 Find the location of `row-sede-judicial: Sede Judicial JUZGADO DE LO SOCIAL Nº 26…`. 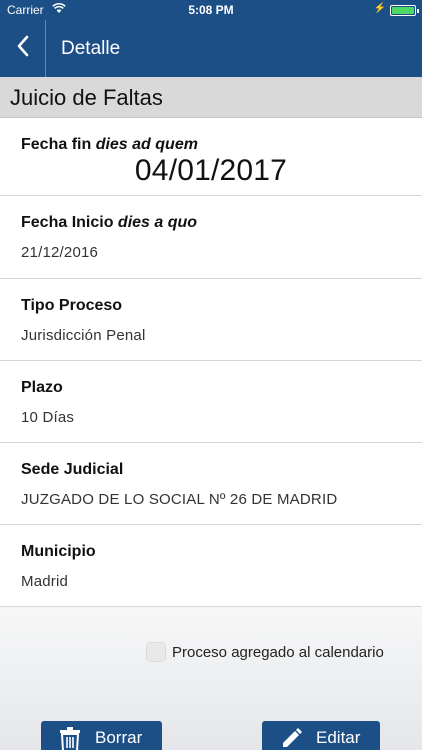

row-sede-judicial: Sede Judicial JUZGADO DE LO SOCIAL Nº 26… is located at coordinates (211, 484).